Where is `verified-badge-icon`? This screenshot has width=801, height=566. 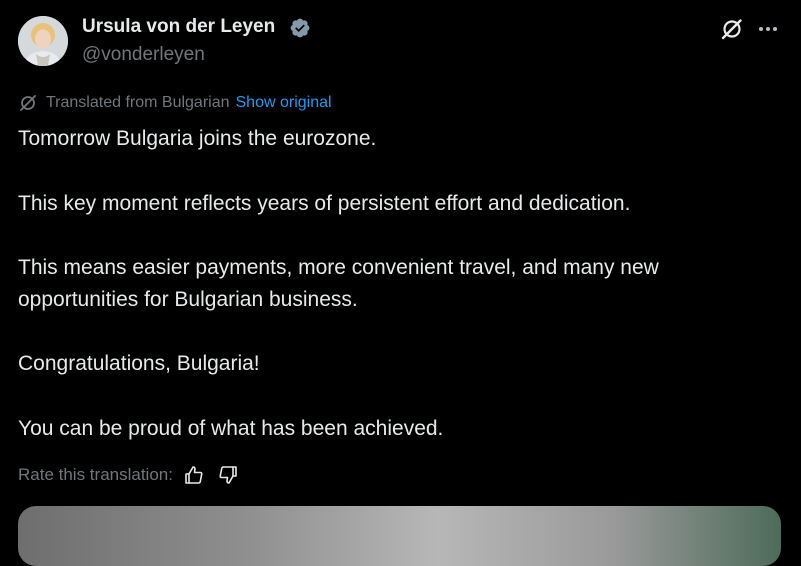 verified-badge-icon is located at coordinates (300, 28).